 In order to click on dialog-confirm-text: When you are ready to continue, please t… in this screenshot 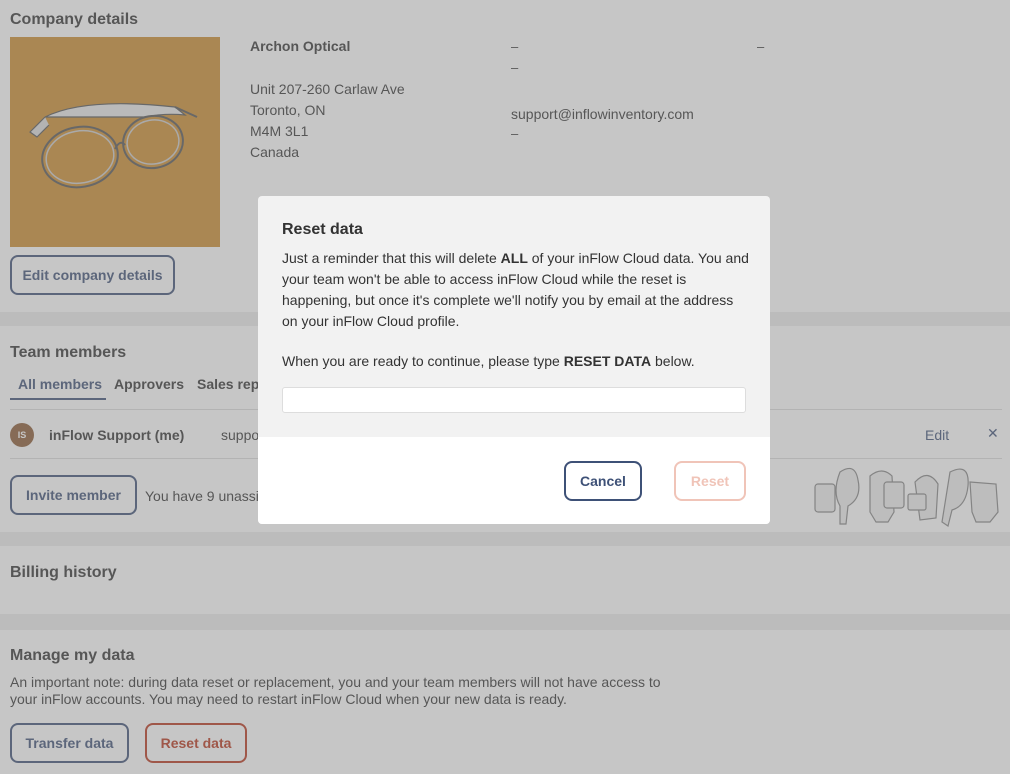, I will do `click(516, 361)`.